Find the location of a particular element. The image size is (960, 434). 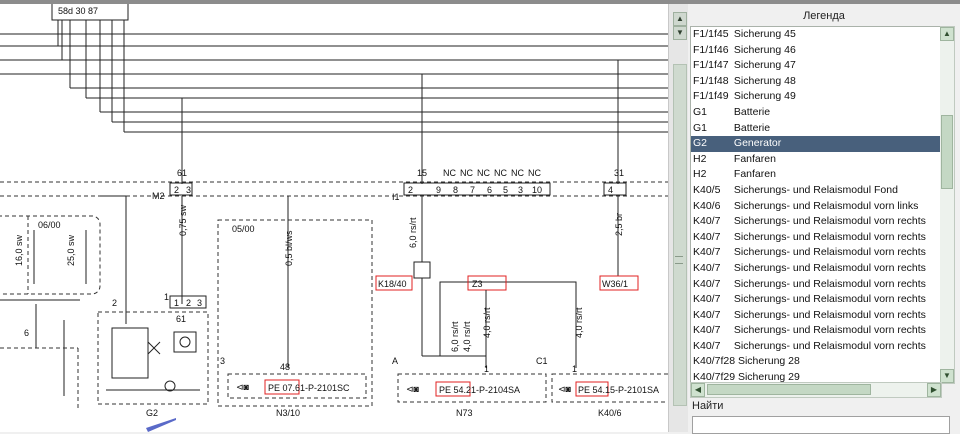

legend-item: F1/1f47 Sicherung 47 is located at coordinates (816, 66).